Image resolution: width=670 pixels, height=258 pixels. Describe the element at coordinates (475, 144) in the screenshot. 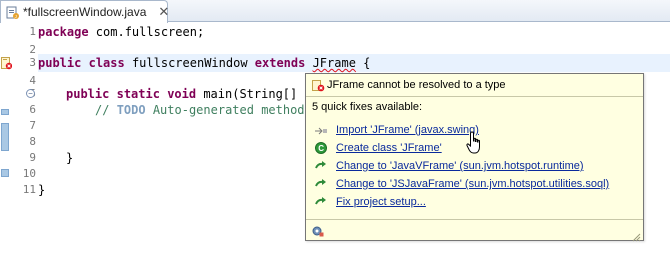

I see `hand-pointer-icon` at that location.